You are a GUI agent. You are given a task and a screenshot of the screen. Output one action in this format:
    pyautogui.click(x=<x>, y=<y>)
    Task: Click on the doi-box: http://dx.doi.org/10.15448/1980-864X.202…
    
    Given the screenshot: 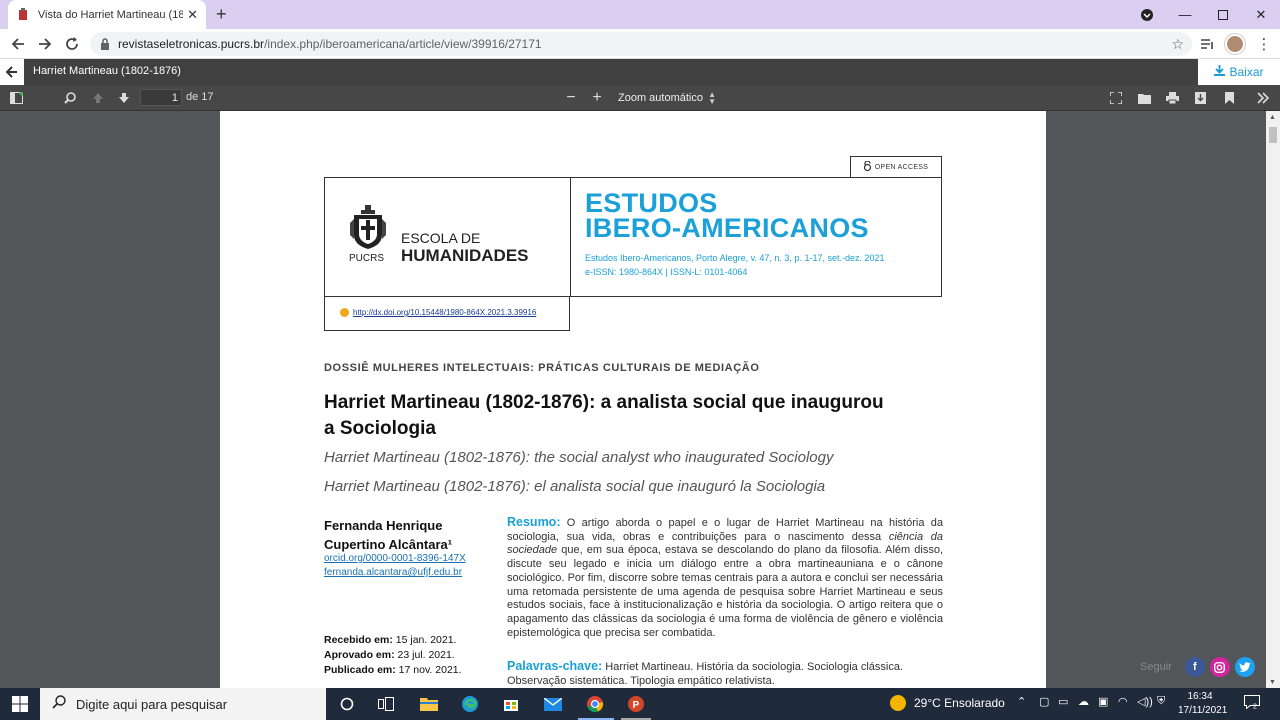 What is the action you would take?
    pyautogui.click(x=447, y=313)
    